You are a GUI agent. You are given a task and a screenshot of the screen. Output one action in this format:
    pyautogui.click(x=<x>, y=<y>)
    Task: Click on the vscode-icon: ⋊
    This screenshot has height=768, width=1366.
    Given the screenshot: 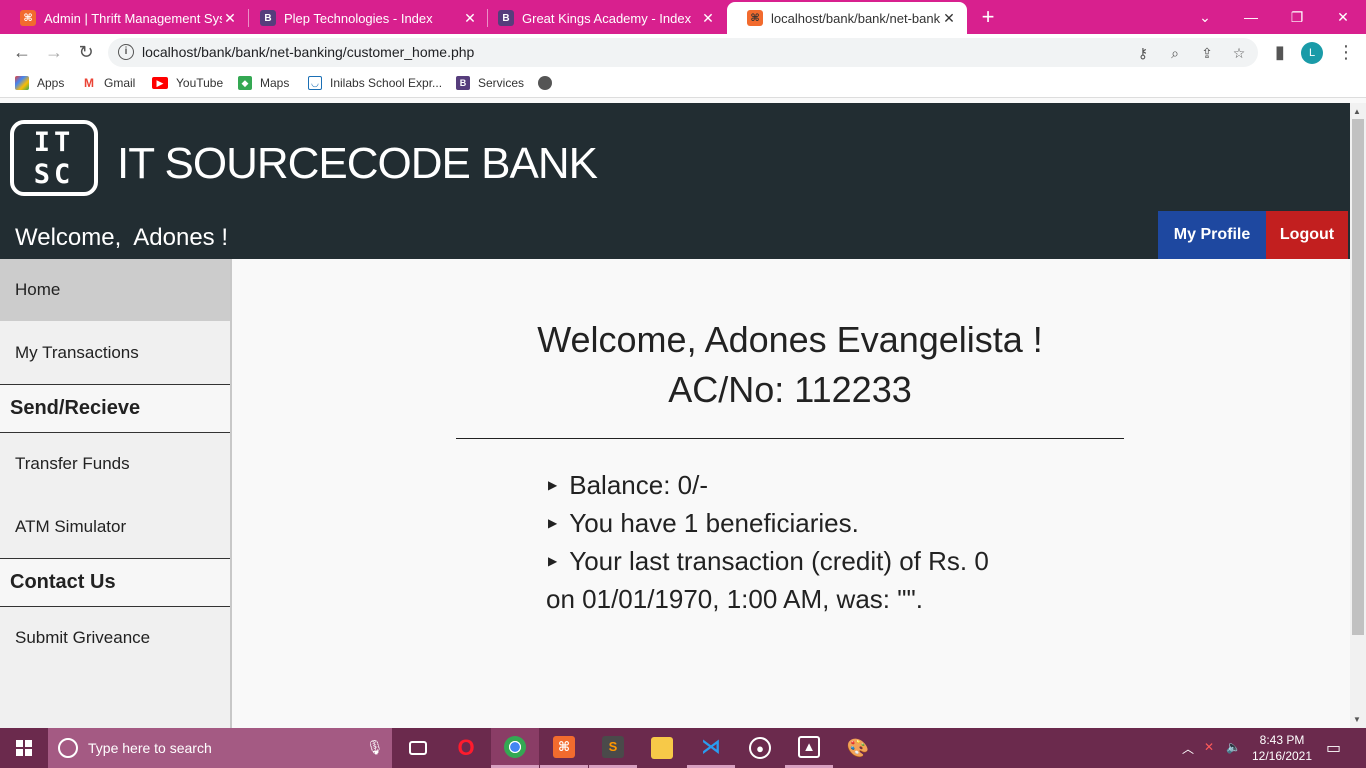 What is the action you would take?
    pyautogui.click(x=711, y=748)
    